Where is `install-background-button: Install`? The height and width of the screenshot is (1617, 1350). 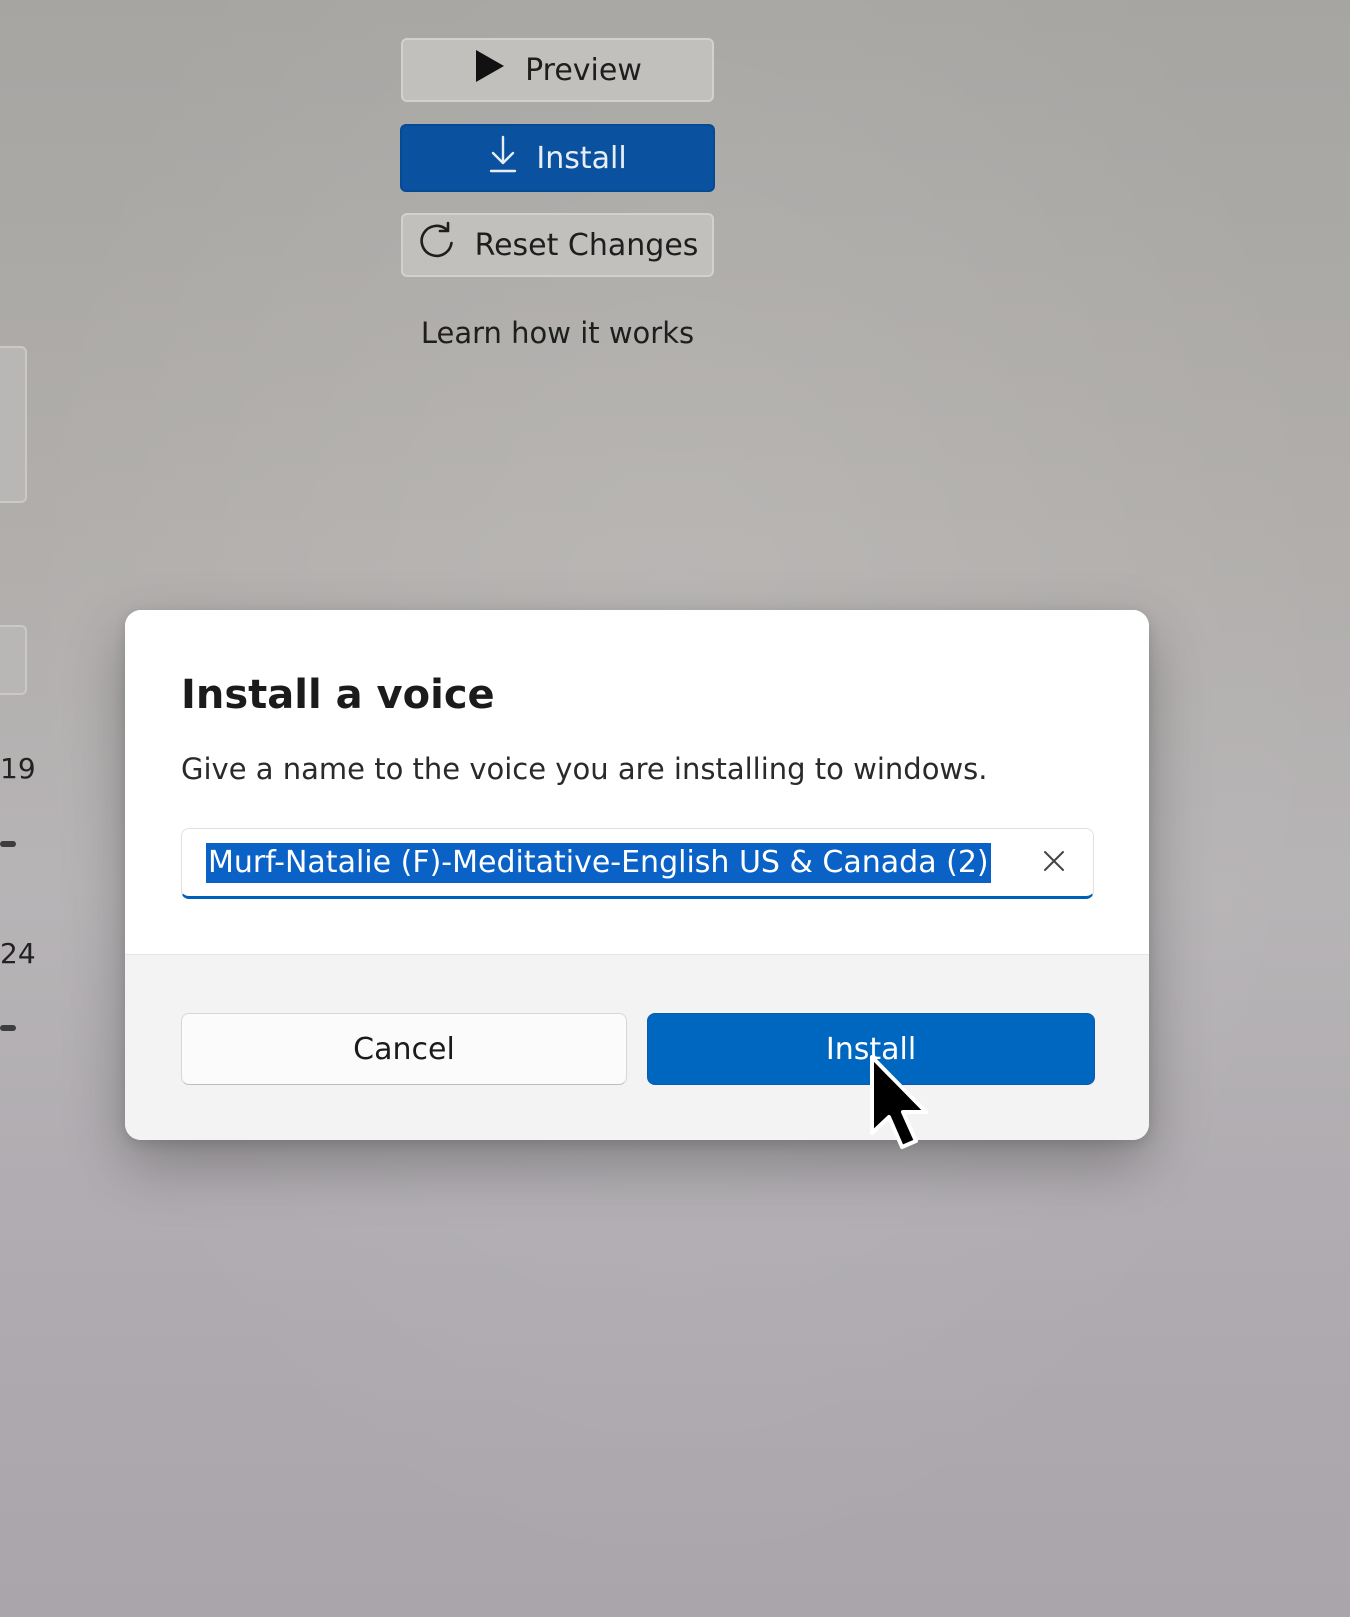 install-background-button: Install is located at coordinates (557, 158).